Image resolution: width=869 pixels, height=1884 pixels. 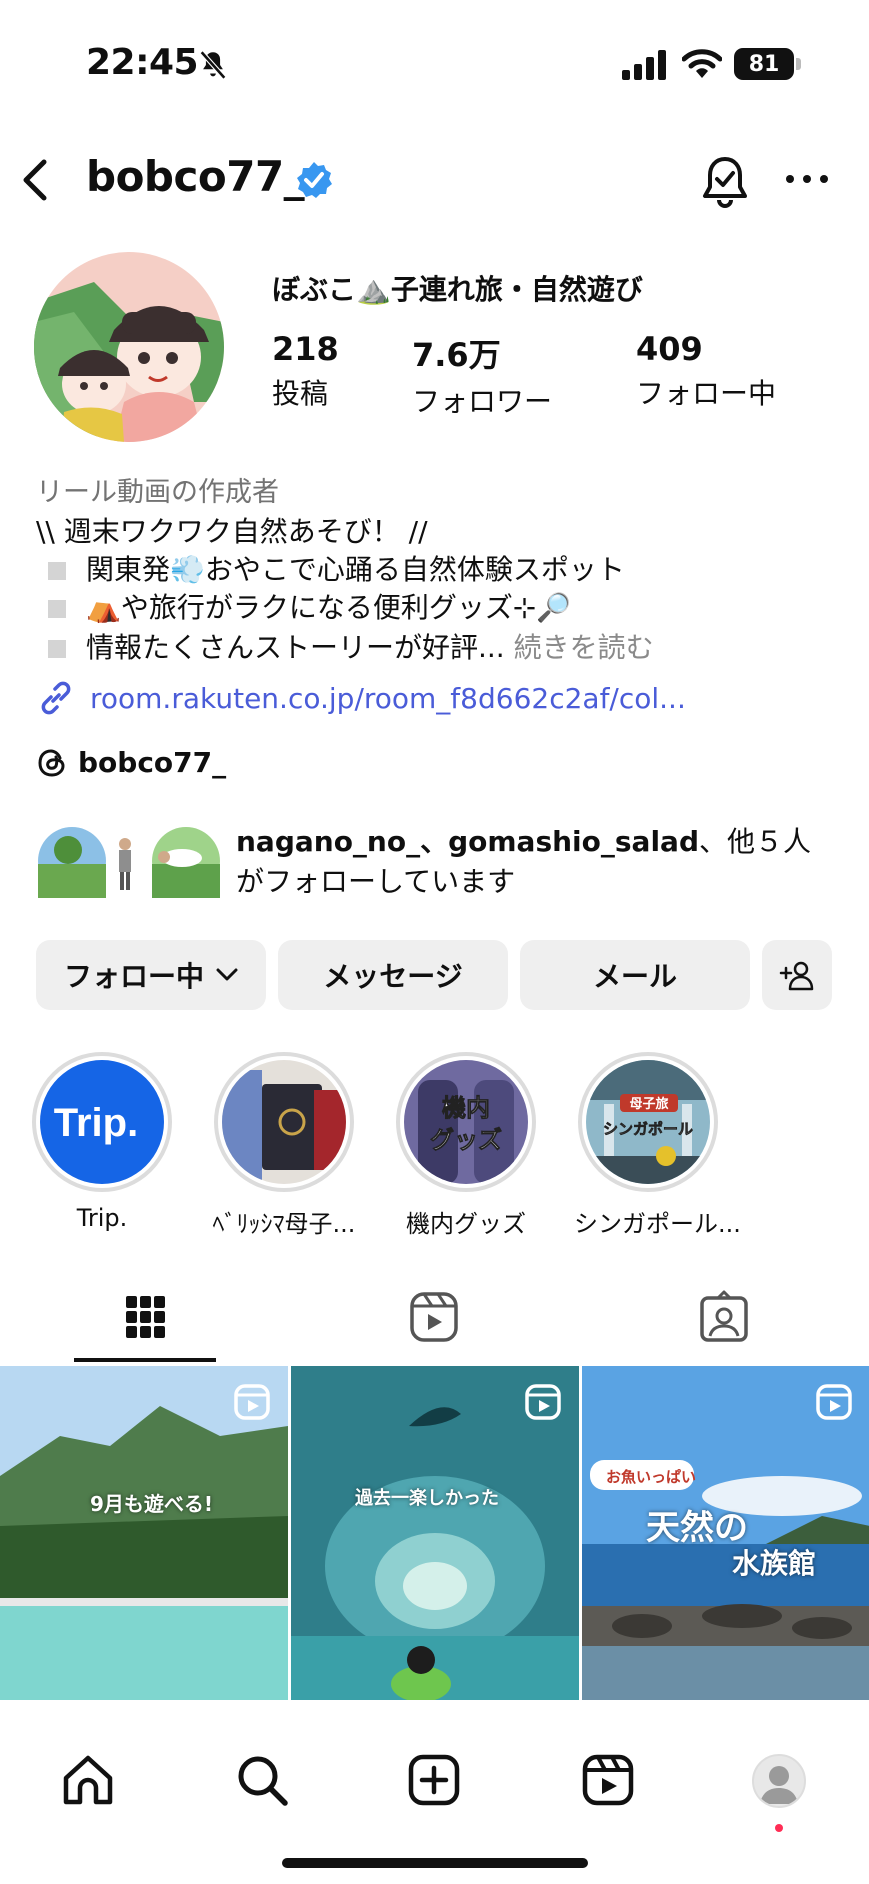 What do you see at coordinates (644, 65) in the screenshot?
I see `cellular-signal-icon` at bounding box center [644, 65].